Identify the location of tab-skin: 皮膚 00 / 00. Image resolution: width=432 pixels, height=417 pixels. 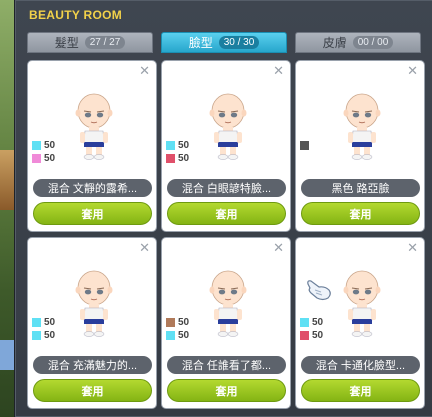
(358, 42).